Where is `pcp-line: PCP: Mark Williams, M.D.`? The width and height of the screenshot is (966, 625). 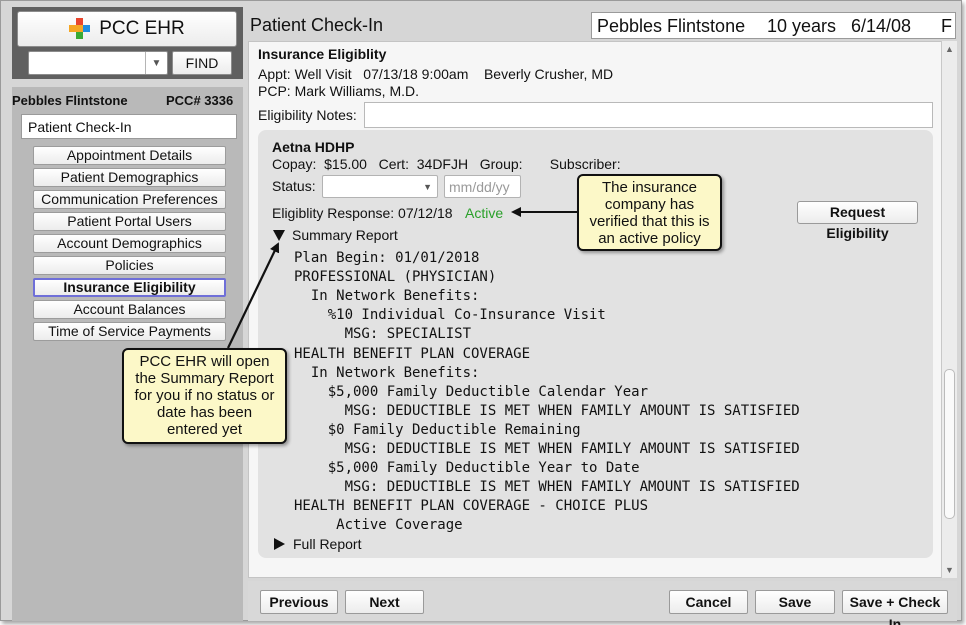
pcp-line: PCP: Mark Williams, M.D. is located at coordinates (338, 91).